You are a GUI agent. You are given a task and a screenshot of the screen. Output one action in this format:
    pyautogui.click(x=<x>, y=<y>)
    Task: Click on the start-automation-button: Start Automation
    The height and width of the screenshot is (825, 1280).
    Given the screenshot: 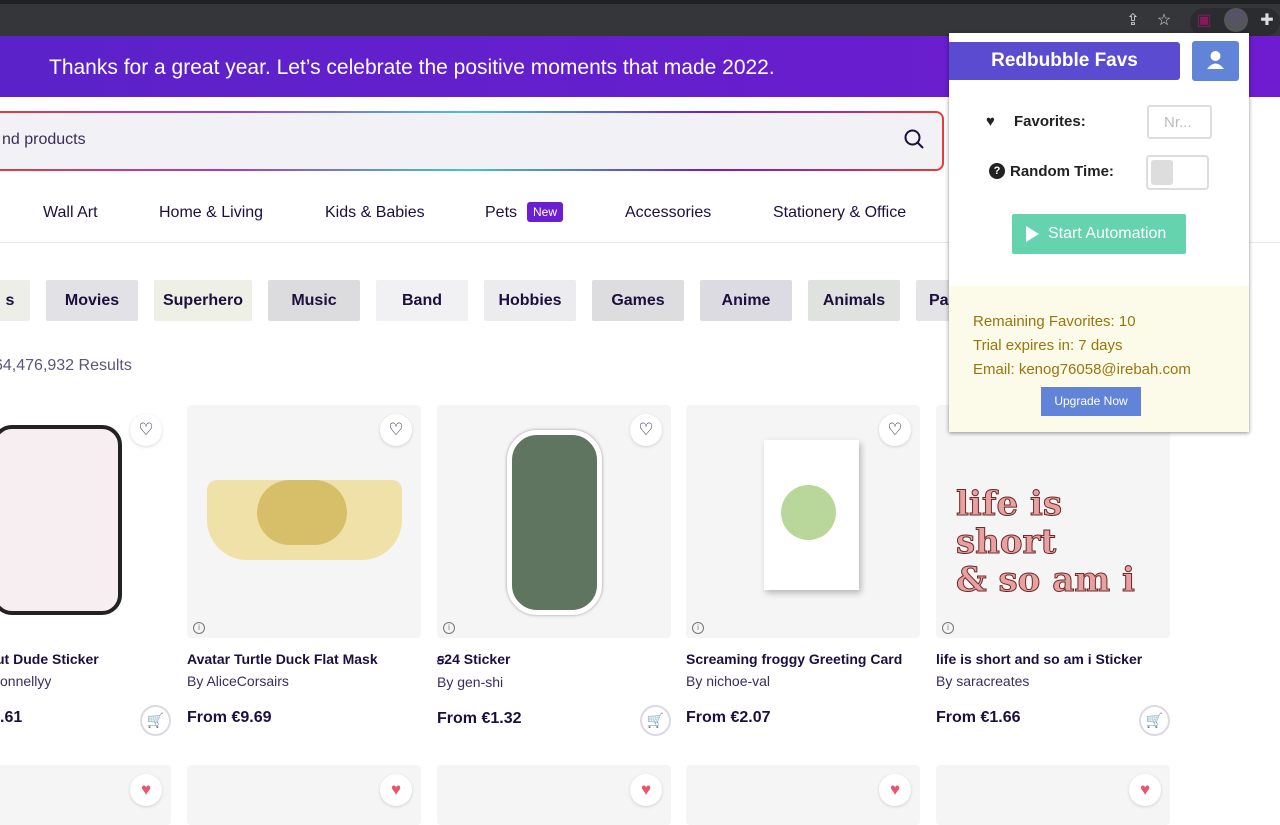 What is the action you would take?
    pyautogui.click(x=1099, y=234)
    